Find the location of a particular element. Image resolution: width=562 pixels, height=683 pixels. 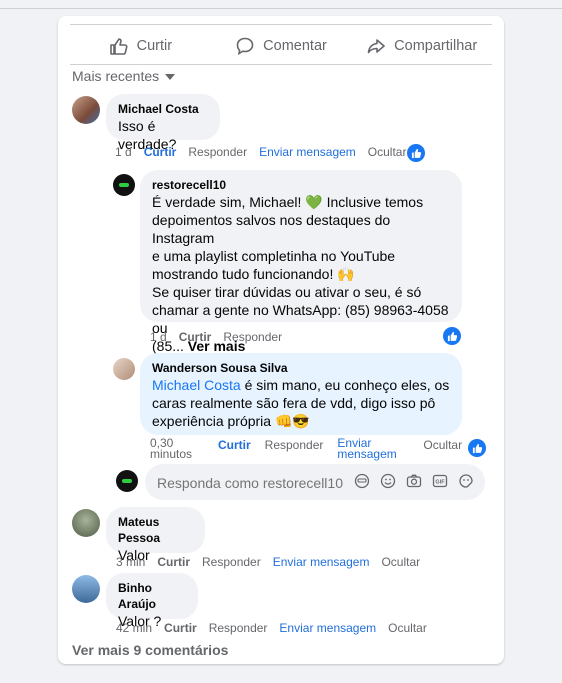

comment-icon is located at coordinates (245, 46).